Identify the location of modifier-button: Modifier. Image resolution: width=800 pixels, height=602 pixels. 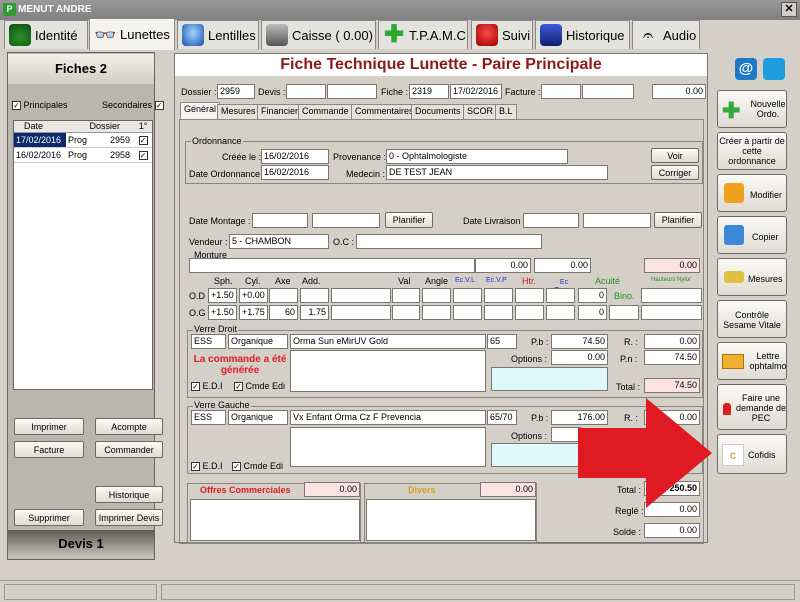
(752, 193).